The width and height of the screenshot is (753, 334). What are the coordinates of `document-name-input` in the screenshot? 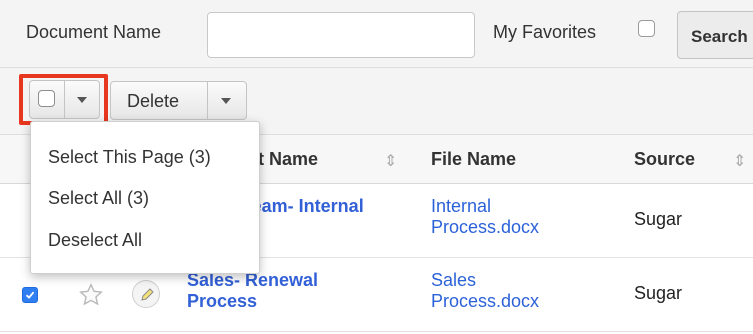 It's located at (341, 35).